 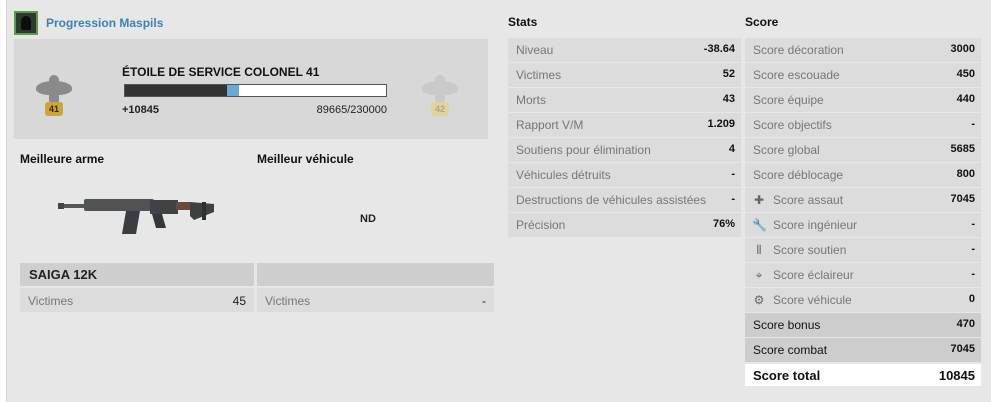 I want to click on stat-value: 43, so click(x=728, y=99).